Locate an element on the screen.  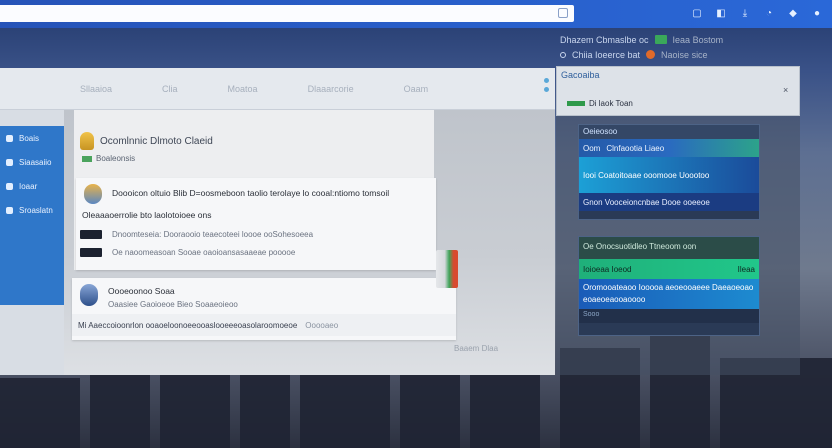
tab-2: Clia is located at coordinates (170, 89).